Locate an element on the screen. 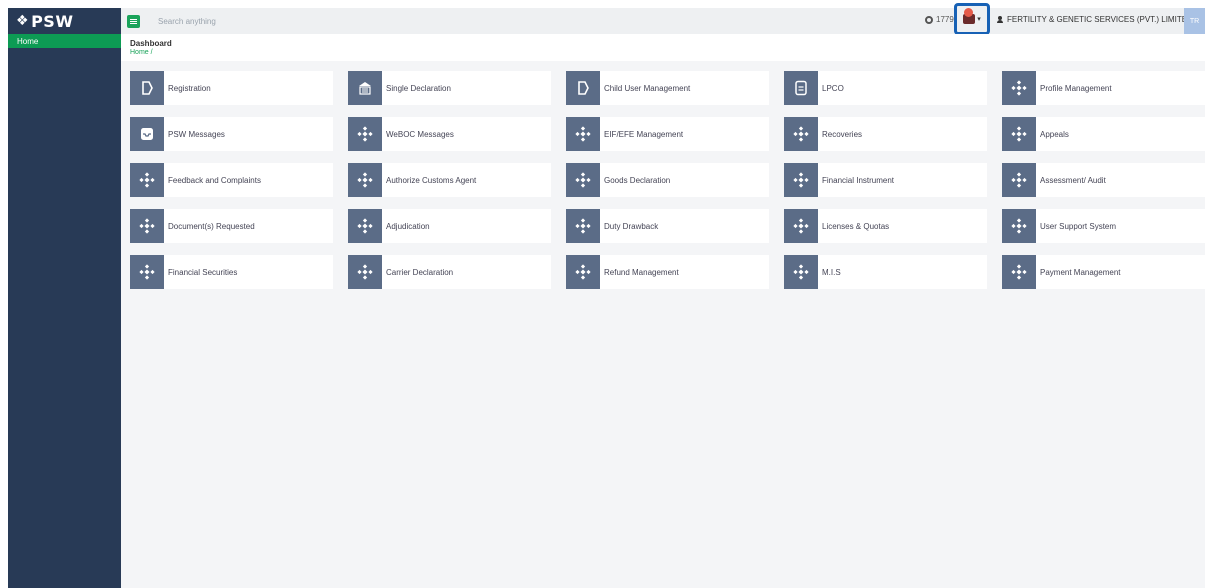 The width and height of the screenshot is (1205, 588). tile-document-s-requested: Document(s) Requested is located at coordinates (231, 226).